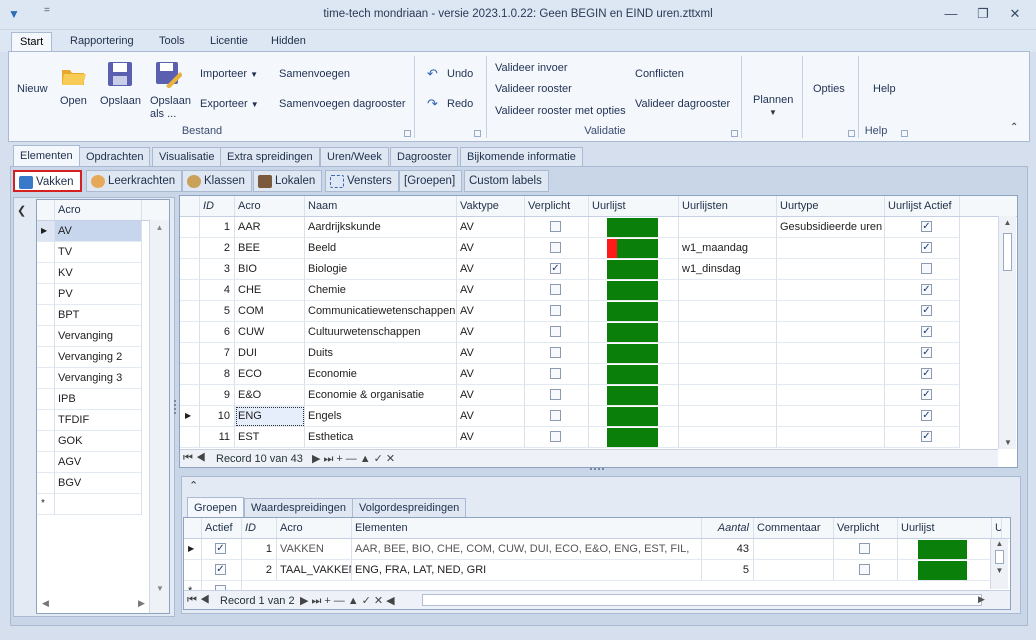 Image resolution: width=1036 pixels, height=640 pixels. I want to click on cell-actief: ✓, so click(222, 549).